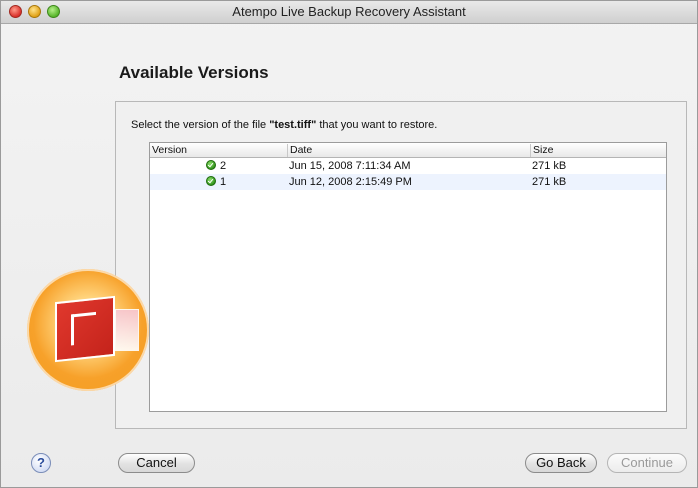 The width and height of the screenshot is (698, 488). What do you see at coordinates (350, 182) in the screenshot?
I see `date-cell: Jun 12, 2008 2:15:49 PM` at bounding box center [350, 182].